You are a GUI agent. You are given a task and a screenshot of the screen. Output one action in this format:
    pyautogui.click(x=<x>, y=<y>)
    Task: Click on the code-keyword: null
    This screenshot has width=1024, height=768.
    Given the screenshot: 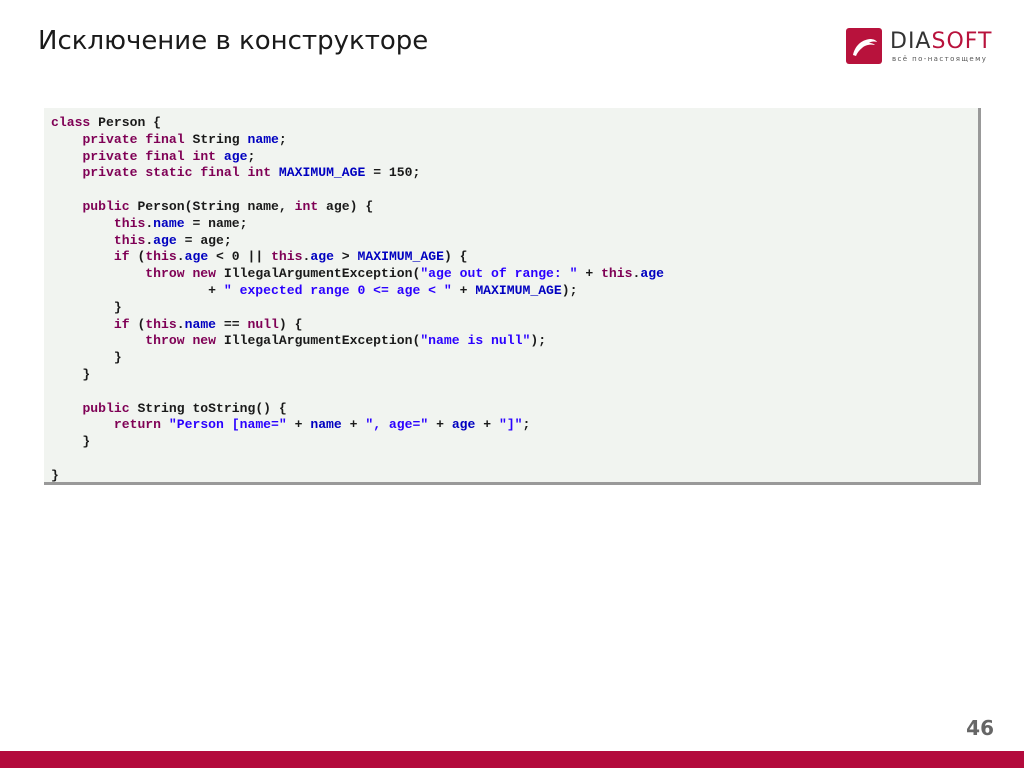 What is the action you would take?
    pyautogui.click(x=263, y=324)
    